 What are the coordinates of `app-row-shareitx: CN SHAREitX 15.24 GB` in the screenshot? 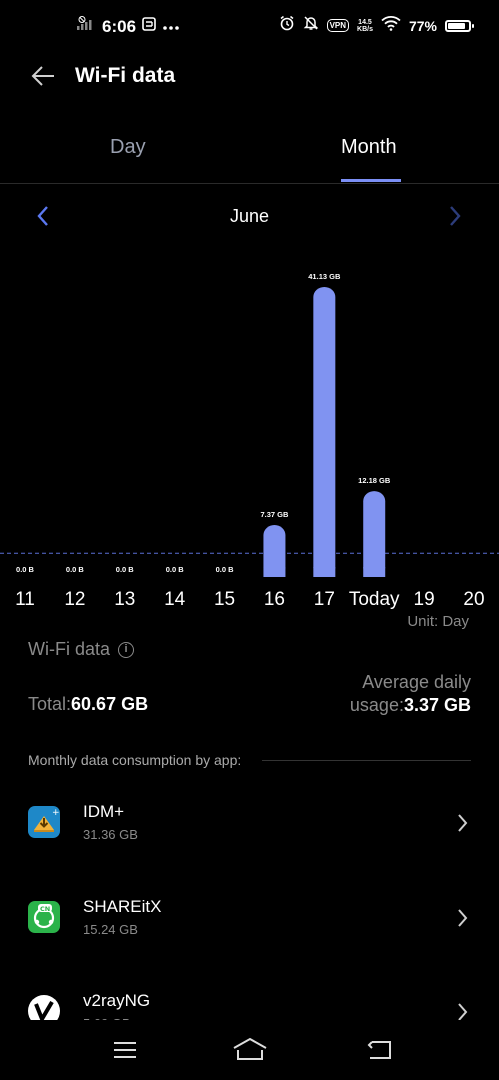 It's located at (249, 939).